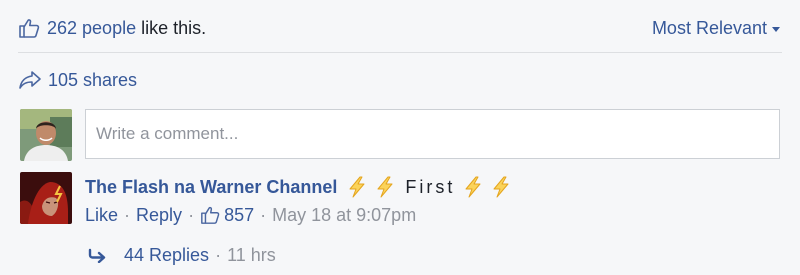 The height and width of the screenshot is (275, 800). I want to click on comment-actions: Like · Reply · 857 · May 18 at 9:07pm, so click(250, 215).